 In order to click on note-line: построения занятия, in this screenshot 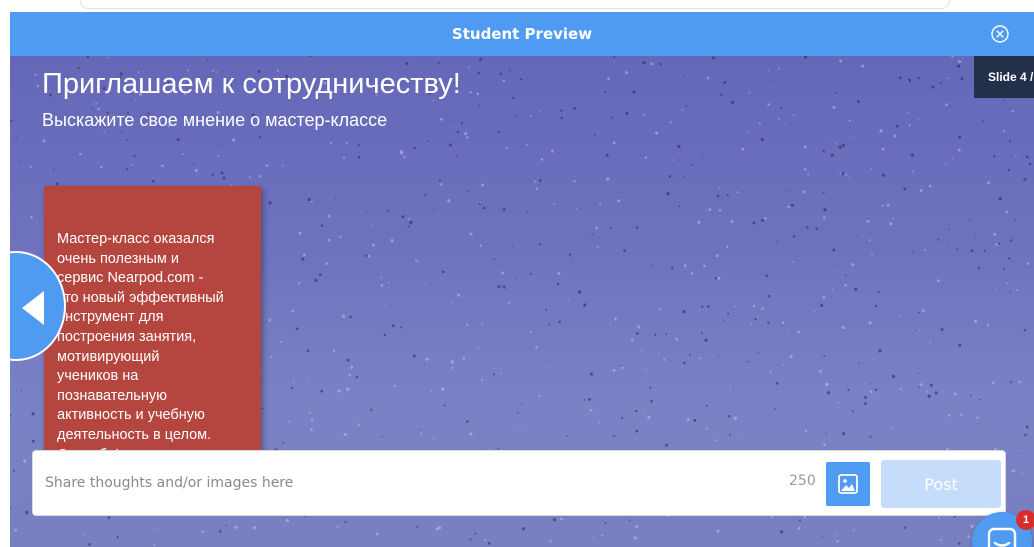, I will do `click(127, 336)`.